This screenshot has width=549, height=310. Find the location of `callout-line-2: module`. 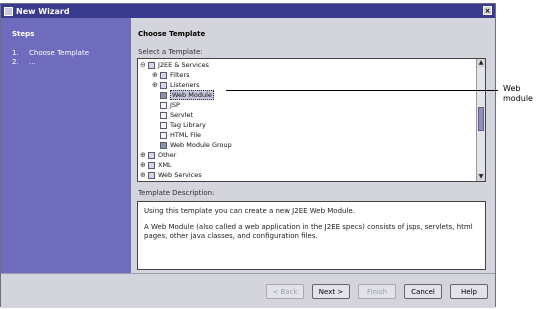

callout-line-2: module is located at coordinates (518, 98).